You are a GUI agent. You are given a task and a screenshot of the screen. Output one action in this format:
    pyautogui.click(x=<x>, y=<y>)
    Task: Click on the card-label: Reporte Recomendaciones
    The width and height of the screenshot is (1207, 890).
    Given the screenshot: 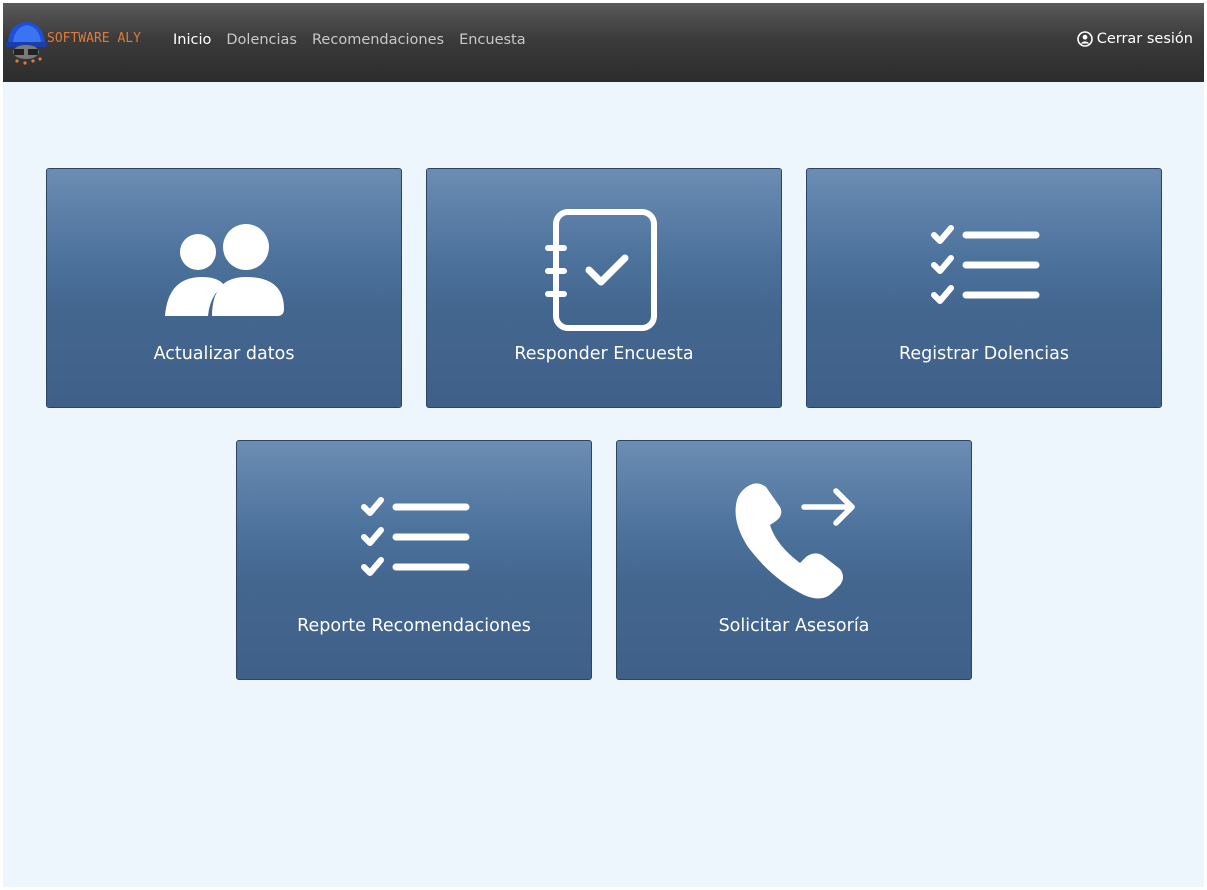 What is the action you would take?
    pyautogui.click(x=414, y=626)
    